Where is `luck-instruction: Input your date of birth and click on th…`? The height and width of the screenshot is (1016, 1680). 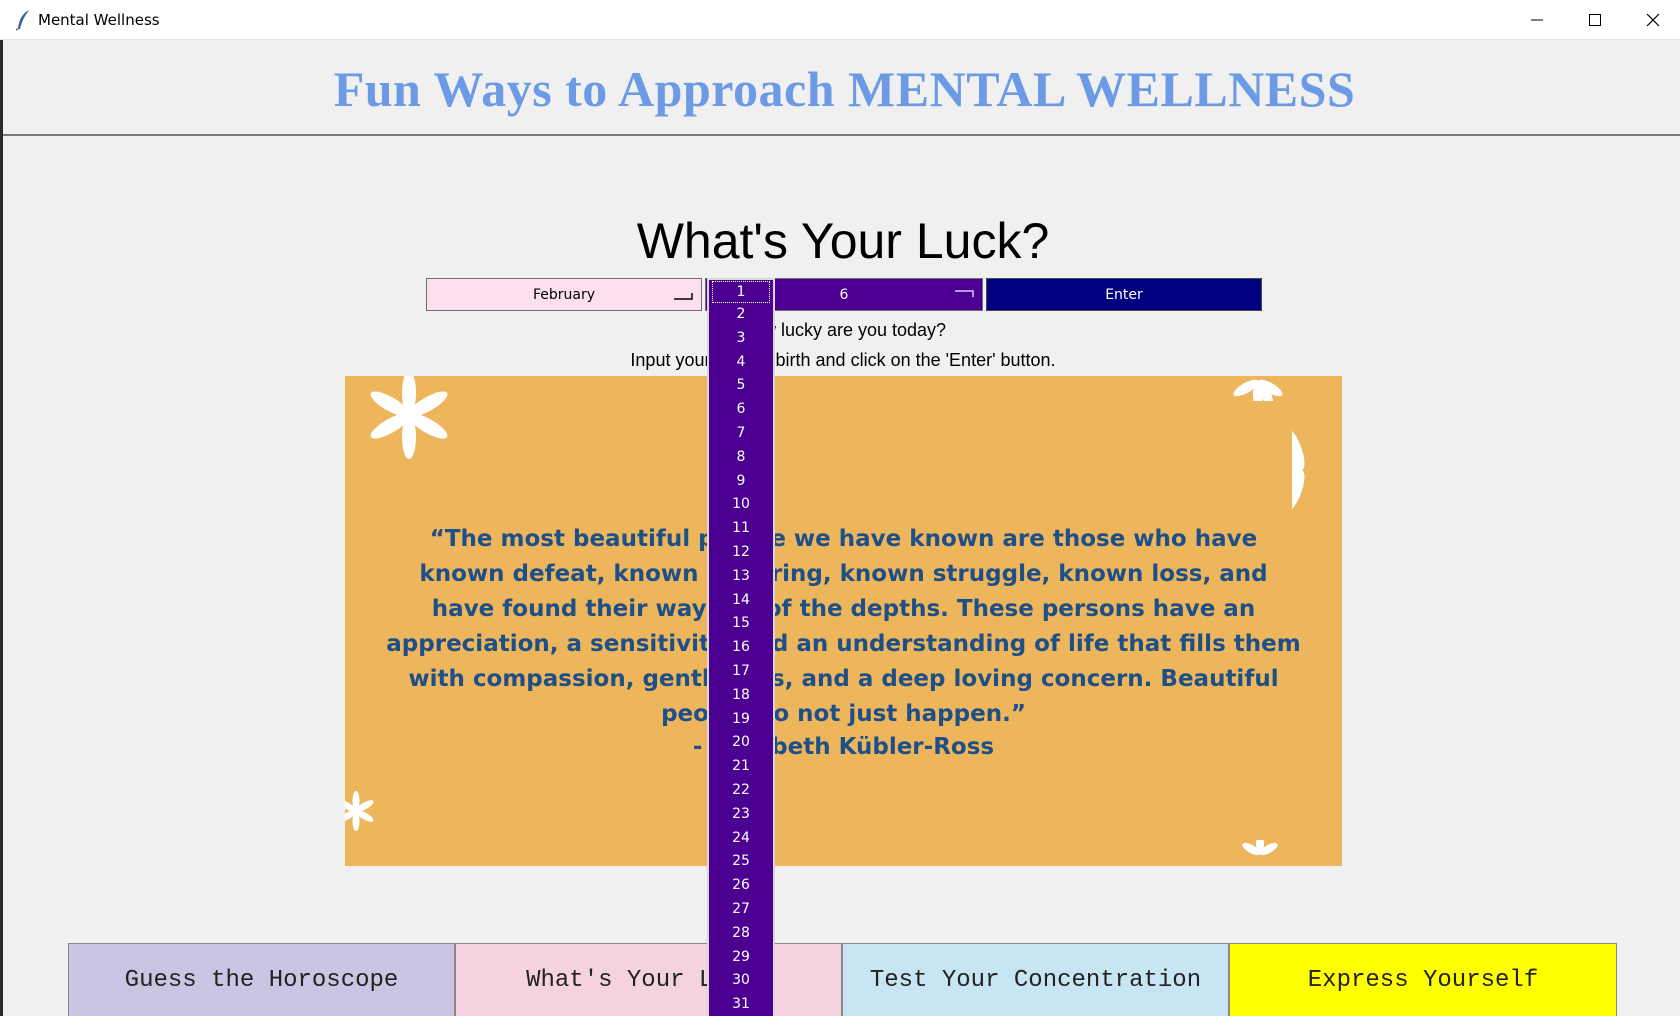
luck-instruction: Input your date of birth and click on th… is located at coordinates (843, 360).